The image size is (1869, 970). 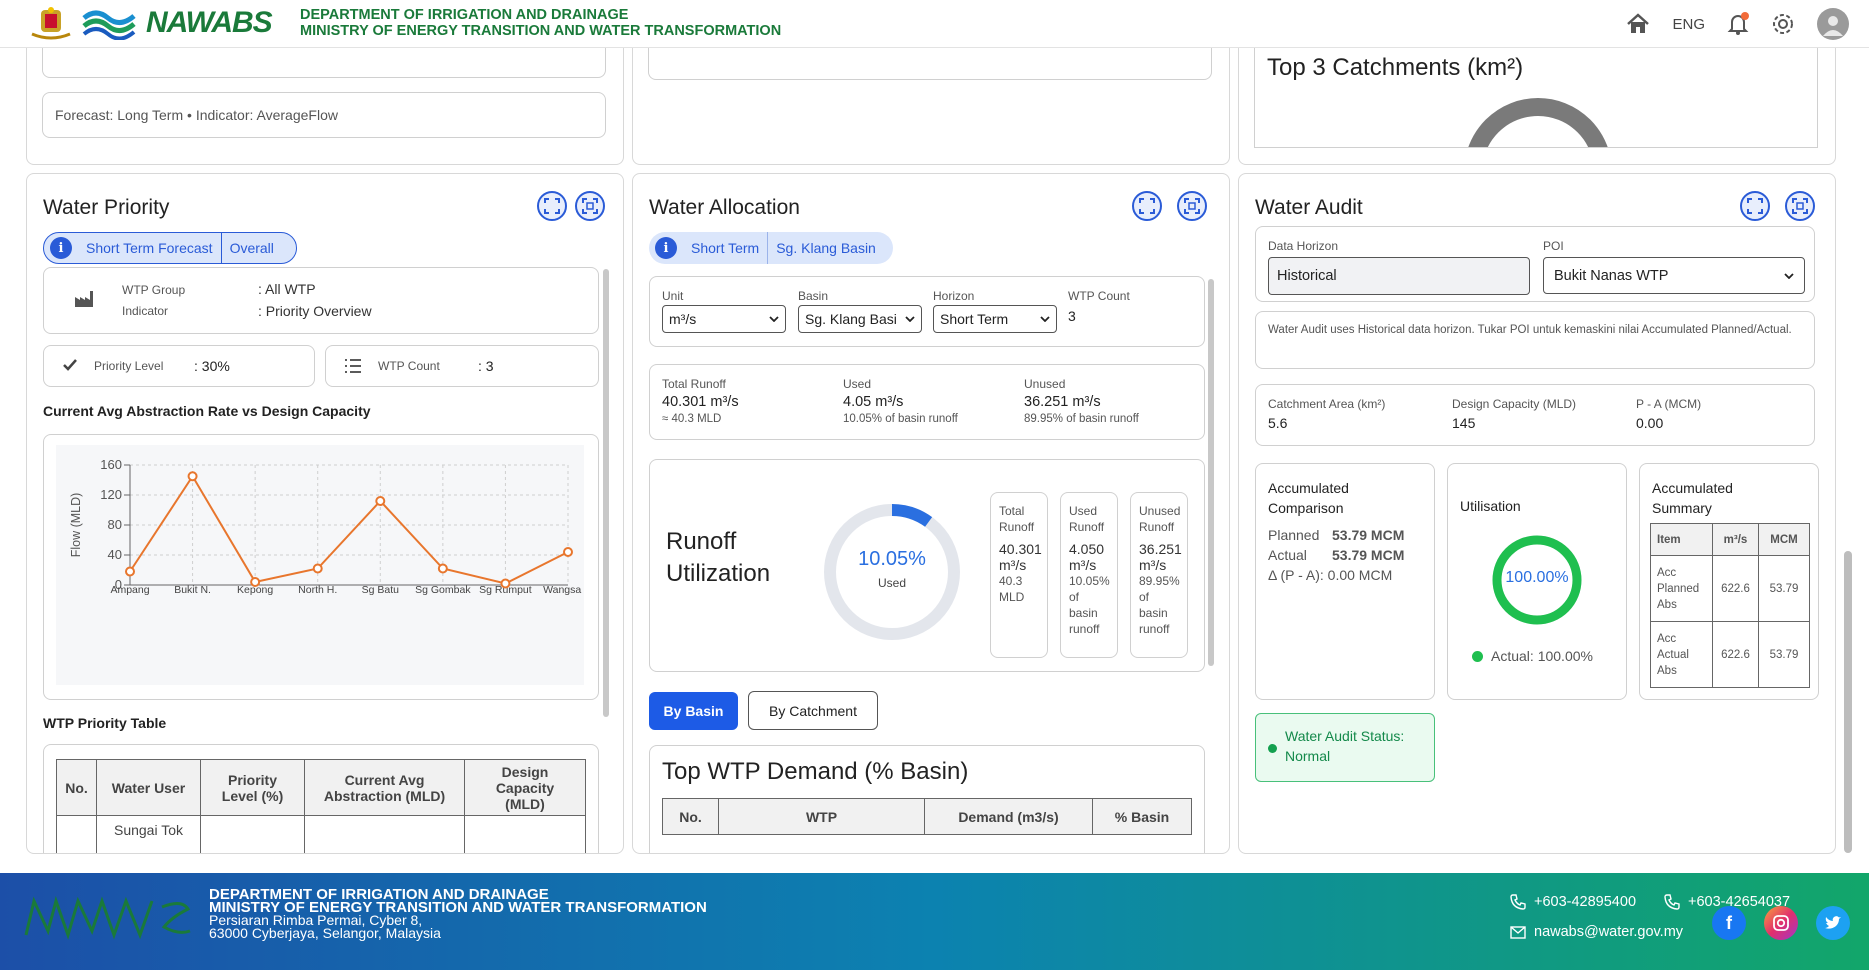 I want to click on x-tick-label: Sg Gombak, so click(x=443, y=590).